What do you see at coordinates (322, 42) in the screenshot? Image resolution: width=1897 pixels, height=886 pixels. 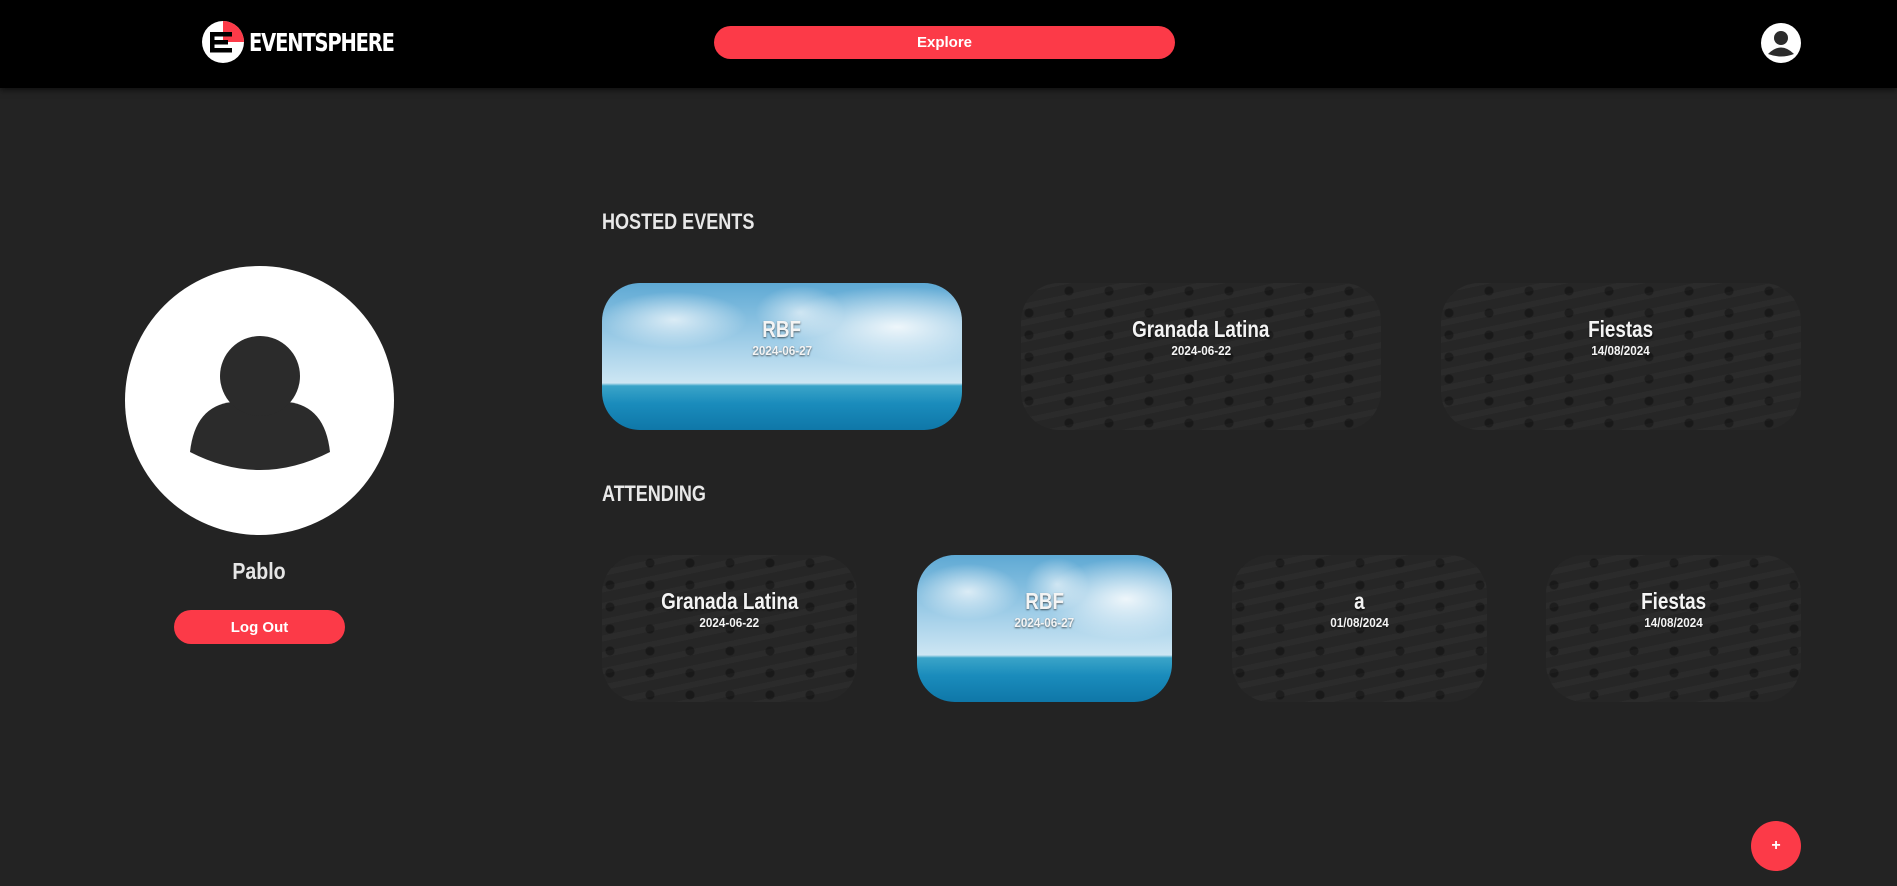 I see `logo-text: EVENTSPHERE` at bounding box center [322, 42].